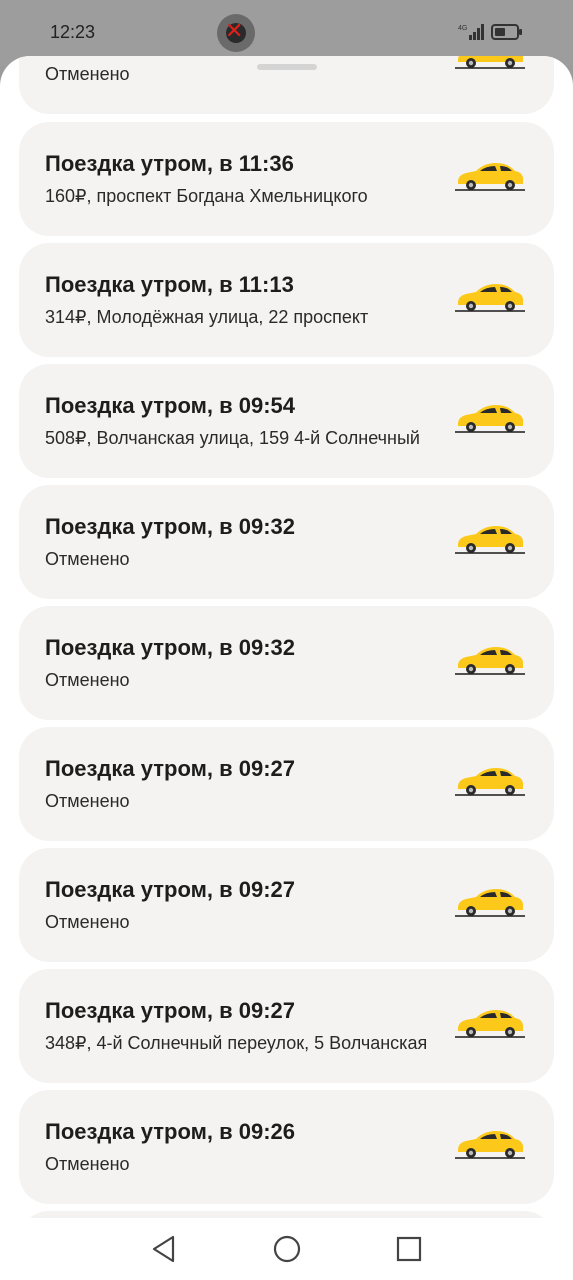  I want to click on notification-app-icon: ✕, so click(236, 33).